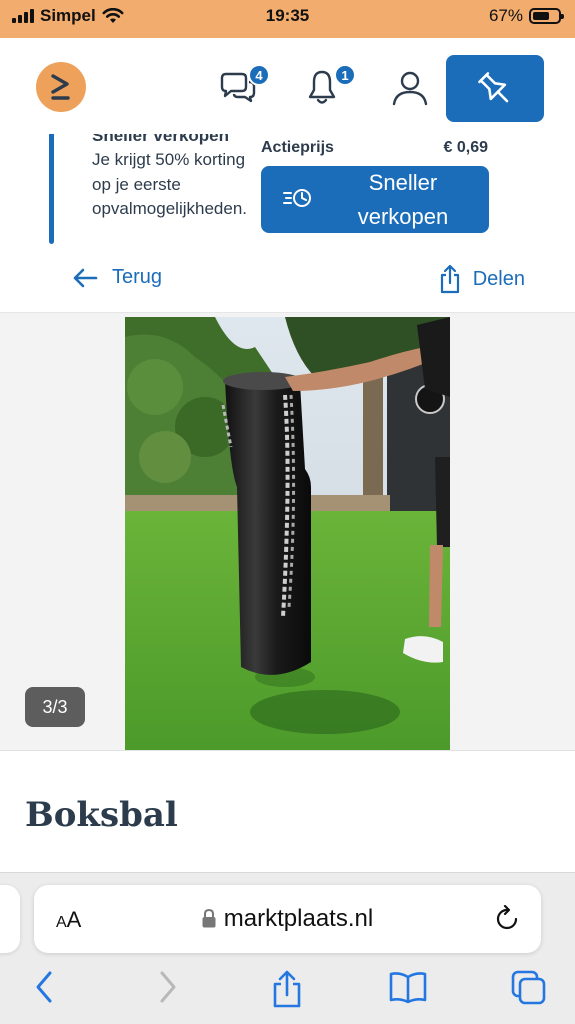 This screenshot has height=1024, width=575. Describe the element at coordinates (137, 277) in the screenshot. I see `back-label: Terug` at that location.